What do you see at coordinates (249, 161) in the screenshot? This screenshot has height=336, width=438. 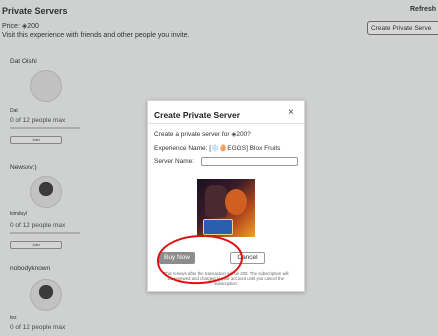 I see `server-name-input` at bounding box center [249, 161].